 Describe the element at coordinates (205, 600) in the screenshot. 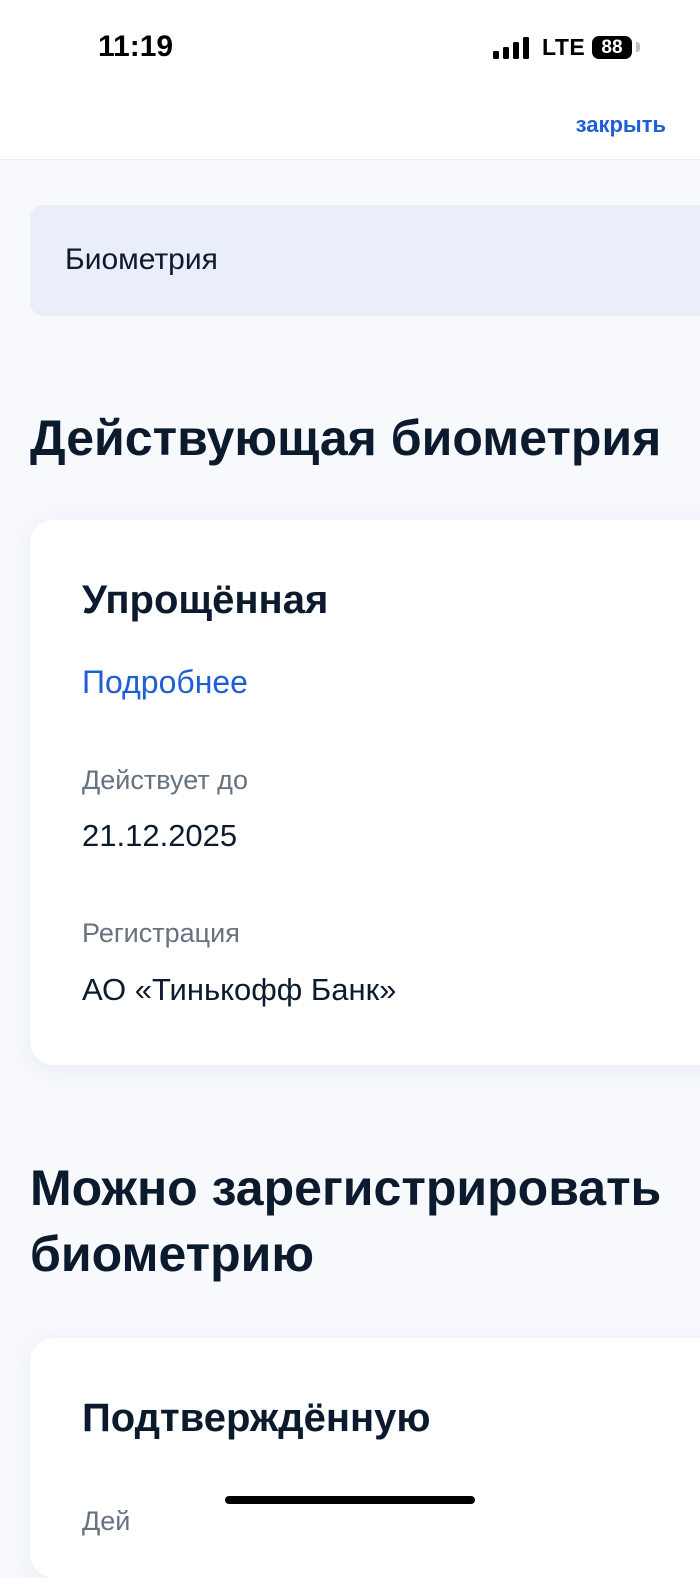

I see `card-title: Упрощённая` at that location.